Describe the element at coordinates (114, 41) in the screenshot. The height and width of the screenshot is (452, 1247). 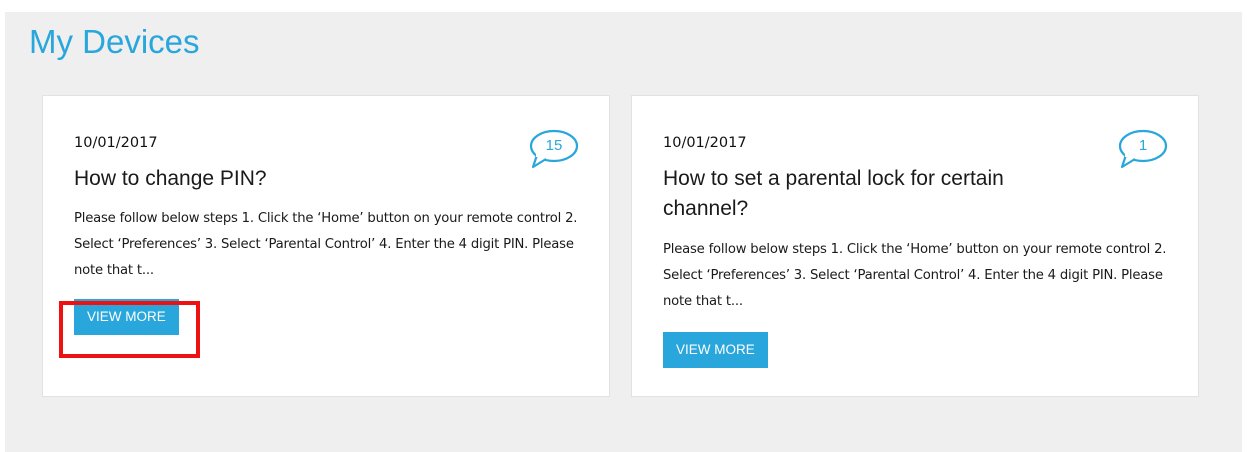
I see `page-title: My Devices` at that location.